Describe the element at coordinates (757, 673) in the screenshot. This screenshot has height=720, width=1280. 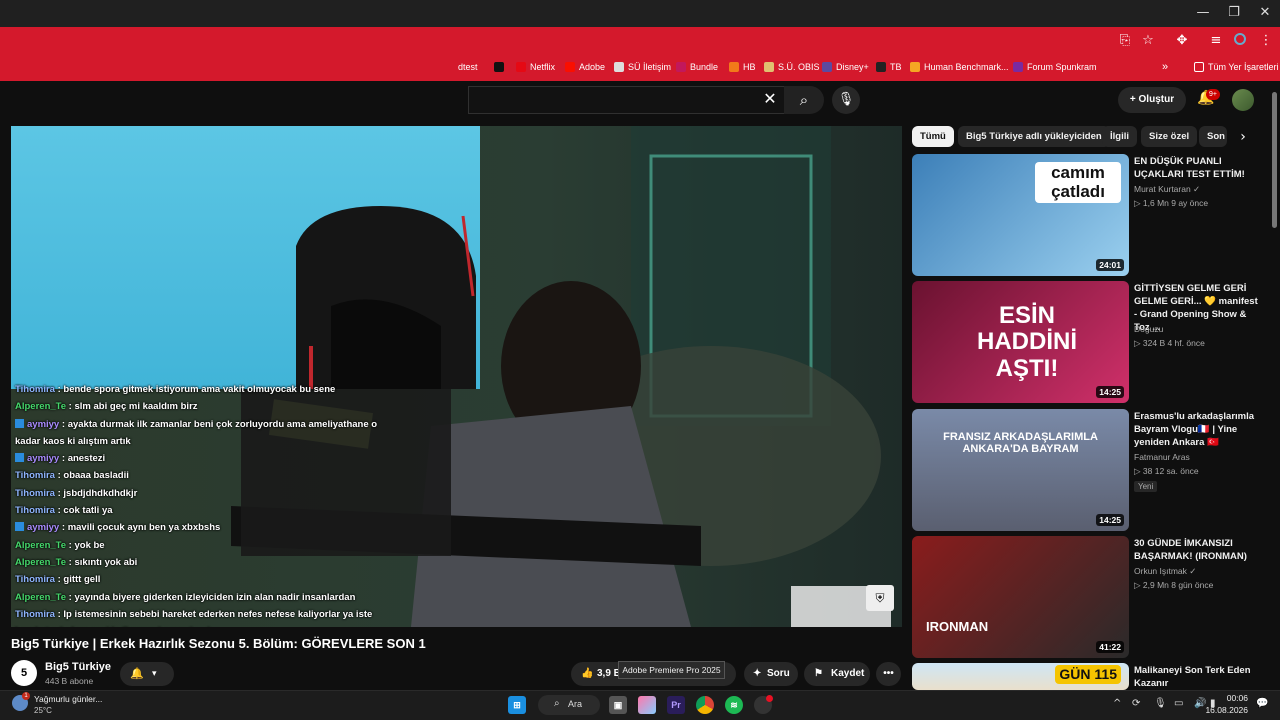
I see `sparkle-icon: ✦` at that location.